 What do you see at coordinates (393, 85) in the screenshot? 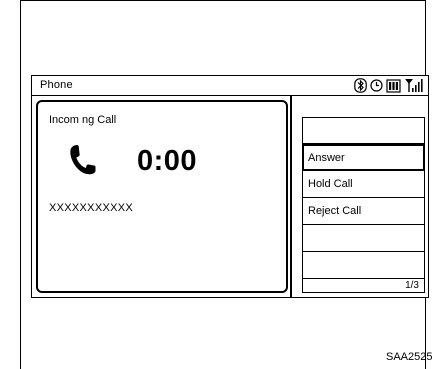
I see `battery-icon` at bounding box center [393, 85].